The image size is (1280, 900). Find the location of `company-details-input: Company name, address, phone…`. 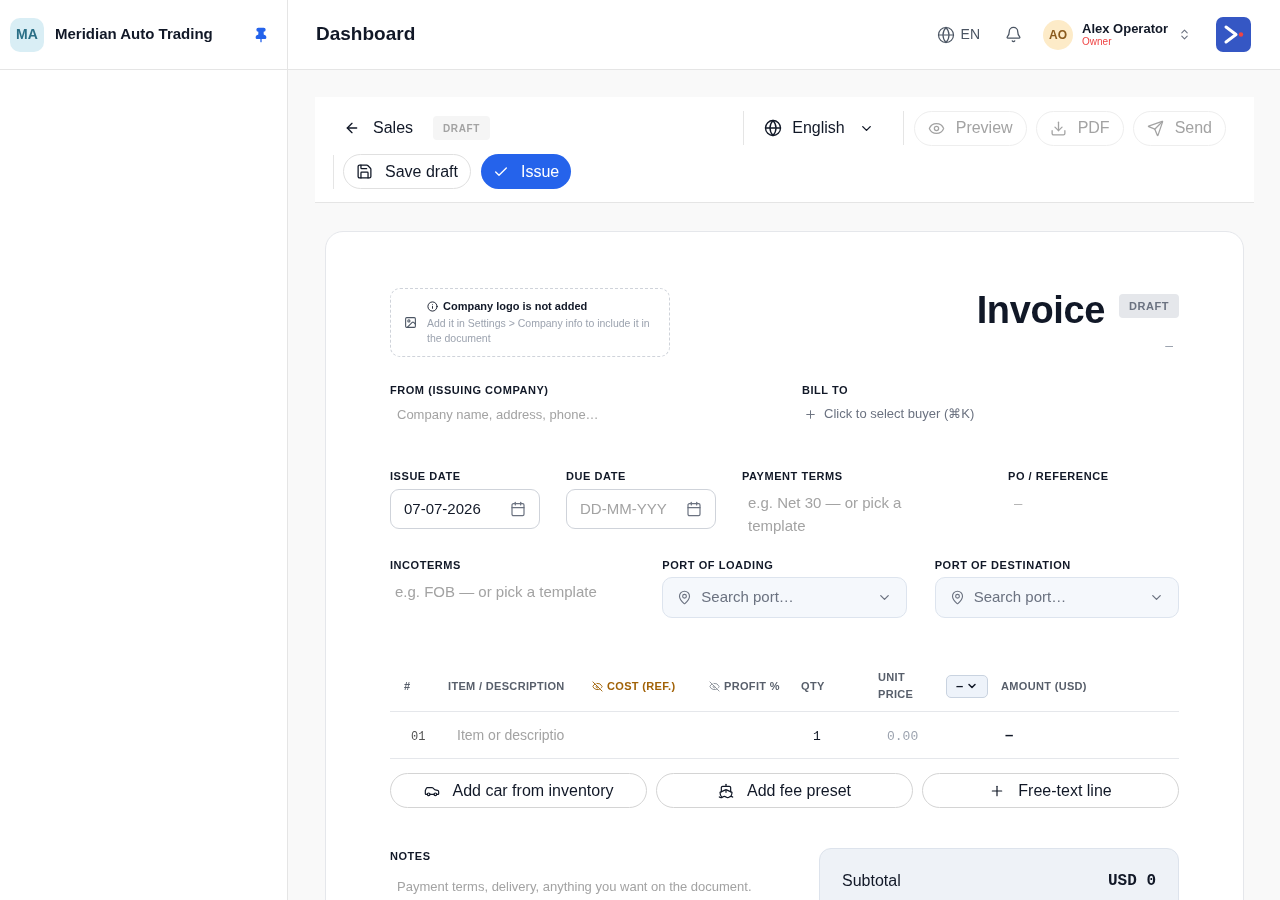

company-details-input: Company name, address, phone… is located at coordinates (579, 415).